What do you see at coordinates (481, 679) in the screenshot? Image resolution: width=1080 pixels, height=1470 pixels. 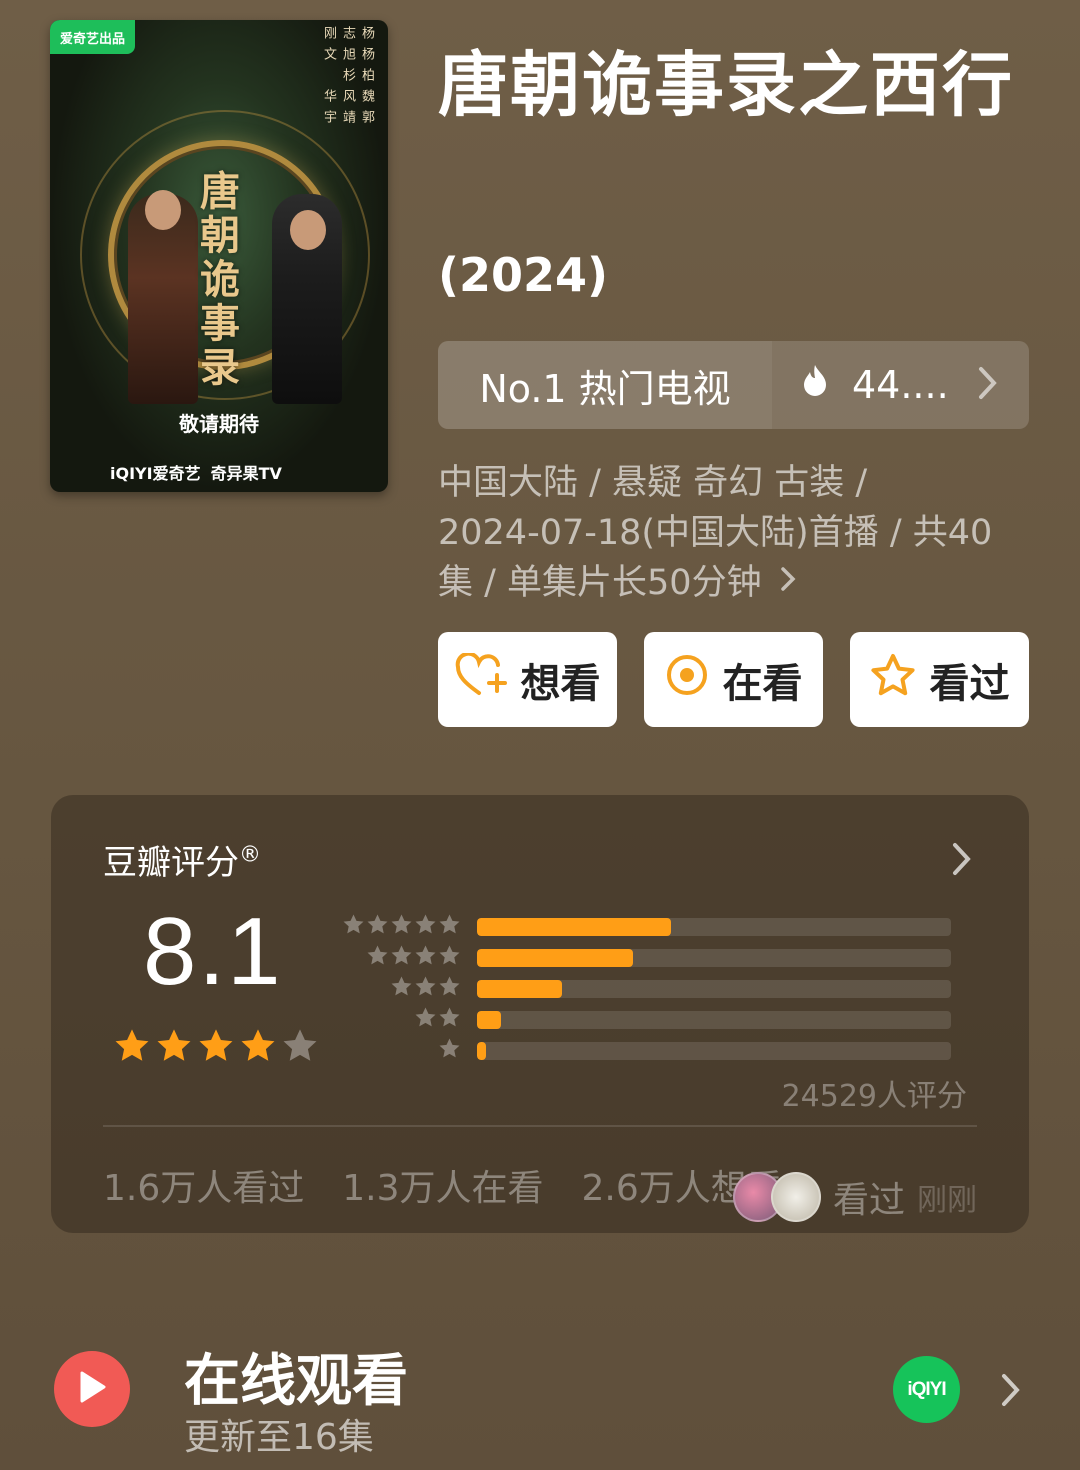 I see `heart-plus-icon` at bounding box center [481, 679].